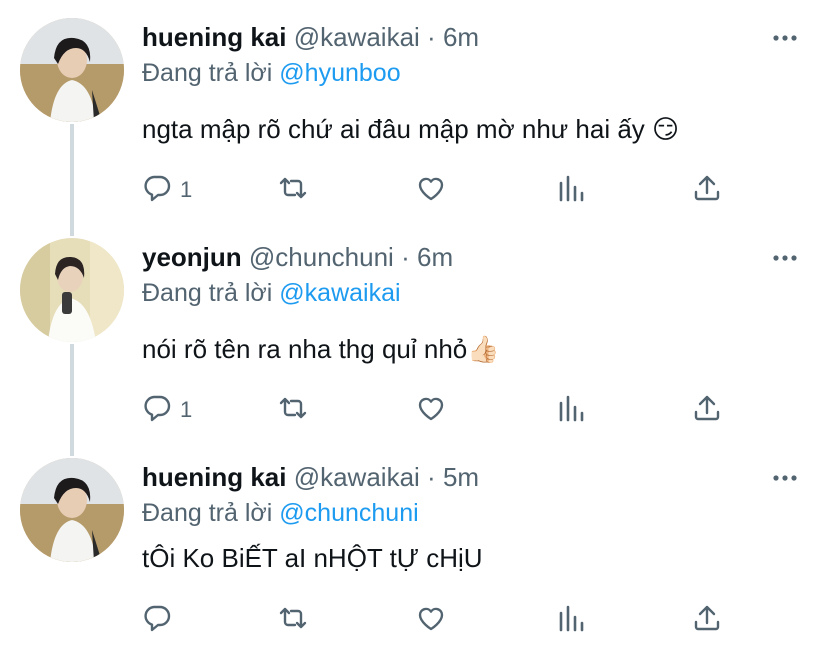  Describe the element at coordinates (461, 477) in the screenshot. I see `timestamp: 5m` at that location.